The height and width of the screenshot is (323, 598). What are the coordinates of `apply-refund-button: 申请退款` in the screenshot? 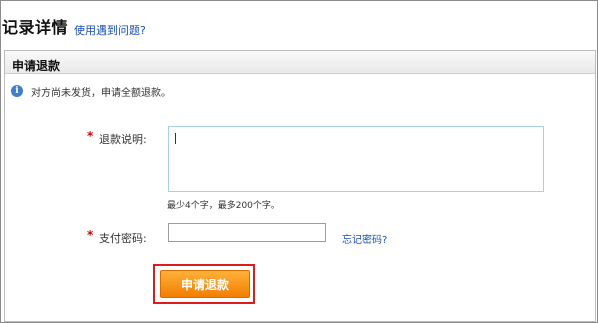 It's located at (205, 284).